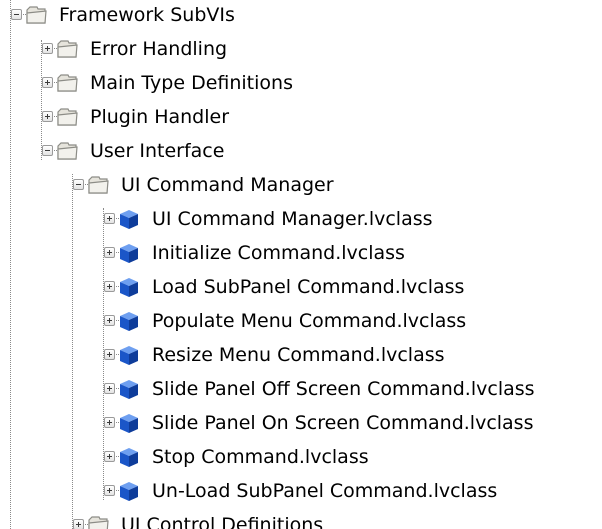 The height and width of the screenshot is (529, 602). Describe the element at coordinates (227, 185) in the screenshot. I see `tree-item-label: UI Command Manager` at that location.